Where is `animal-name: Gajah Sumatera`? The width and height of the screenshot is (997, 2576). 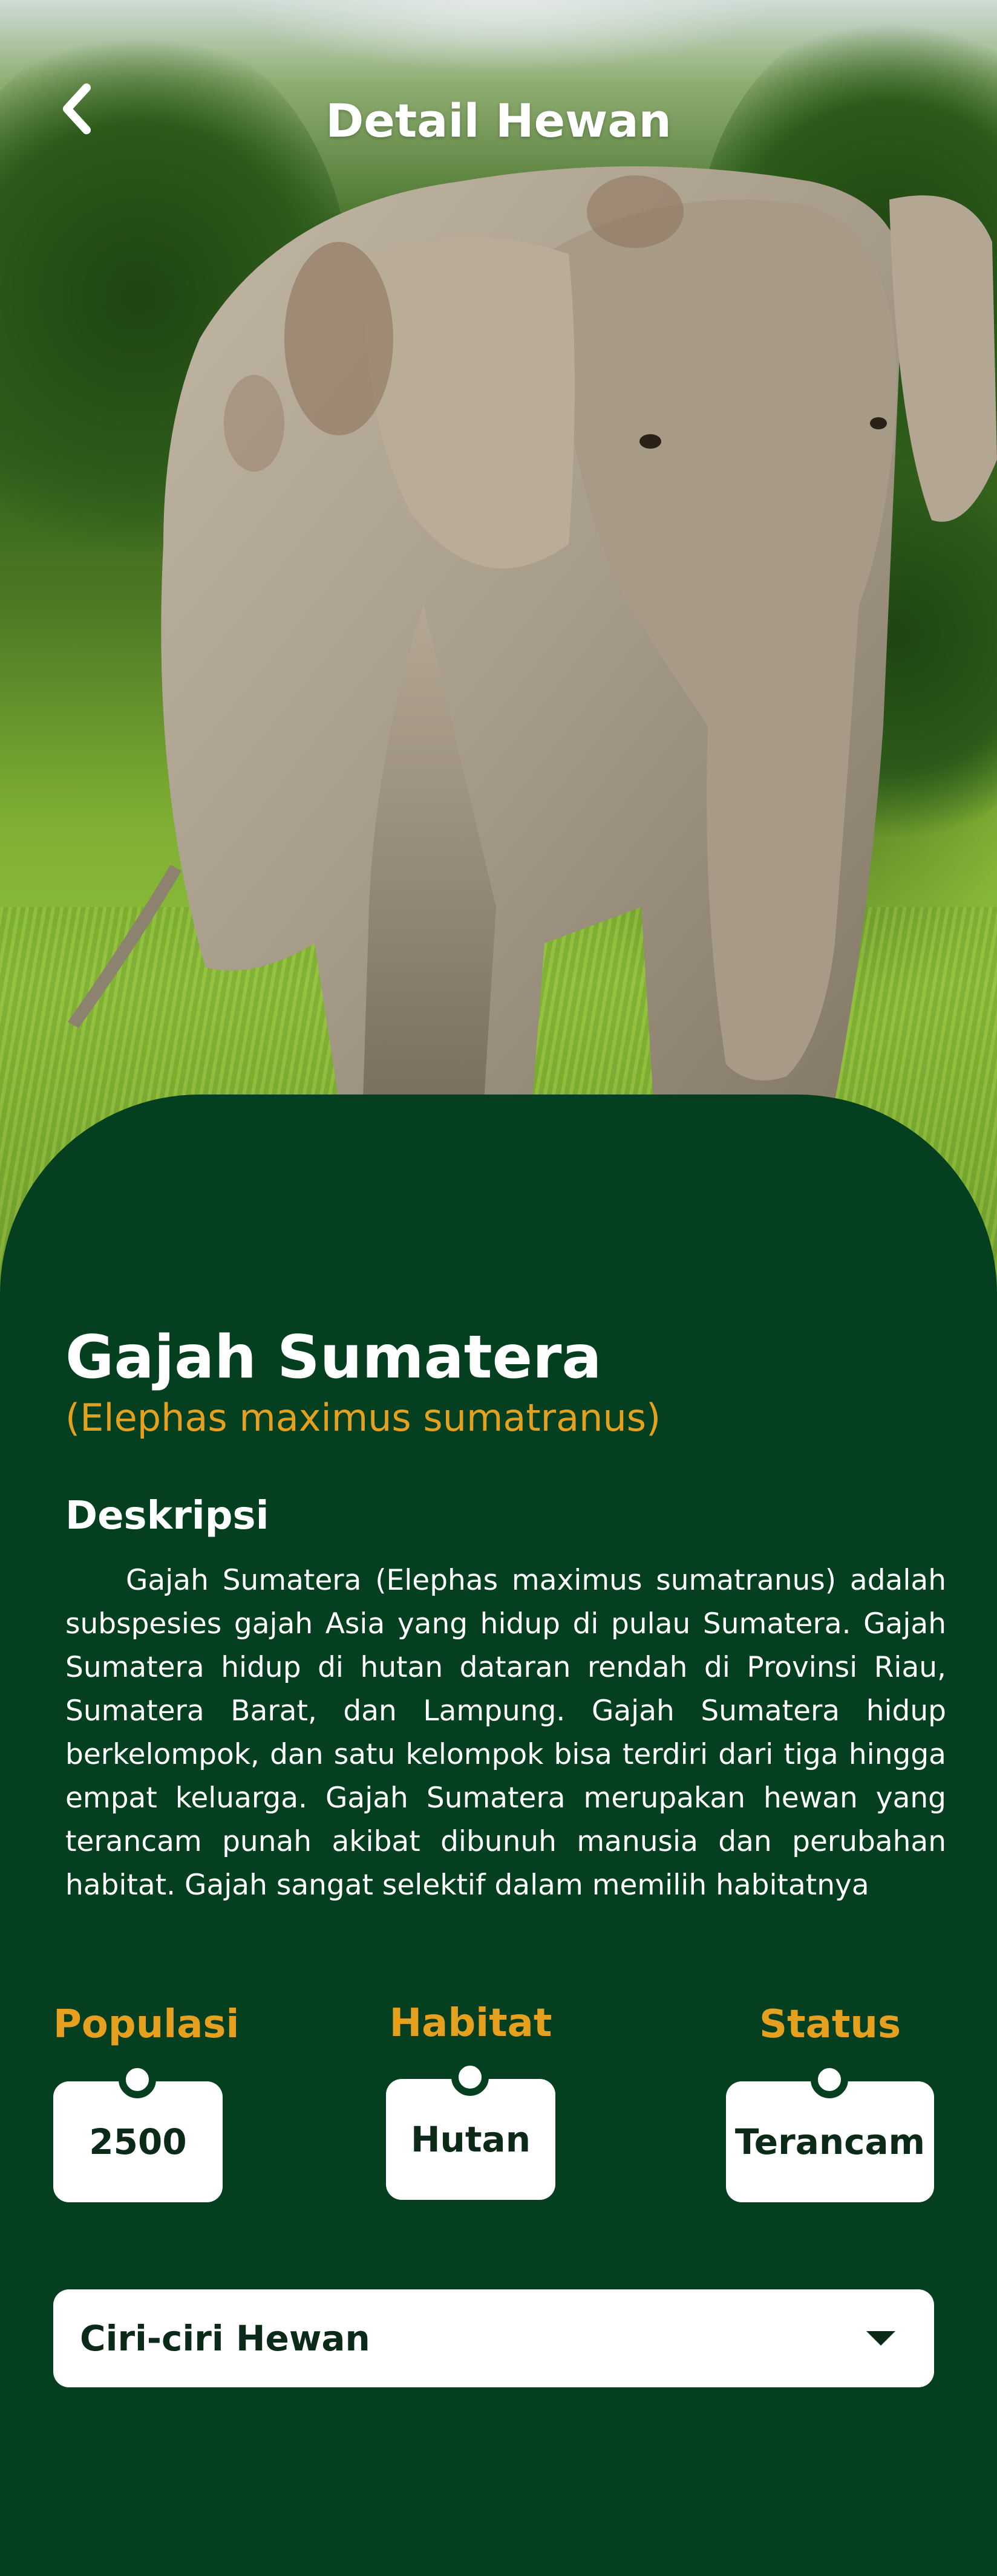 animal-name: Gajah Sumatera is located at coordinates (334, 1357).